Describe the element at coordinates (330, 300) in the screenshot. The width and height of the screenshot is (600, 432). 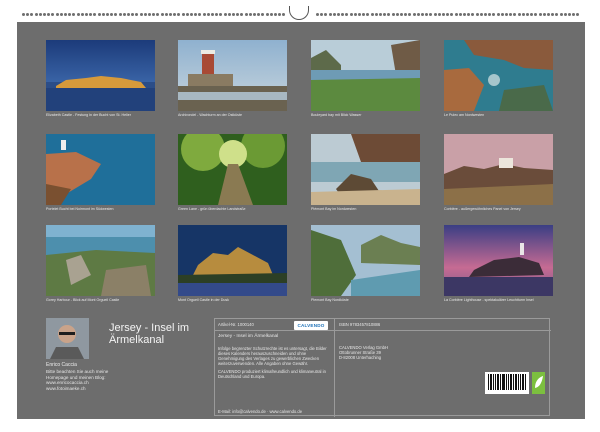
I see `photo-caption-11: Plemont Bay Nordküste` at that location.